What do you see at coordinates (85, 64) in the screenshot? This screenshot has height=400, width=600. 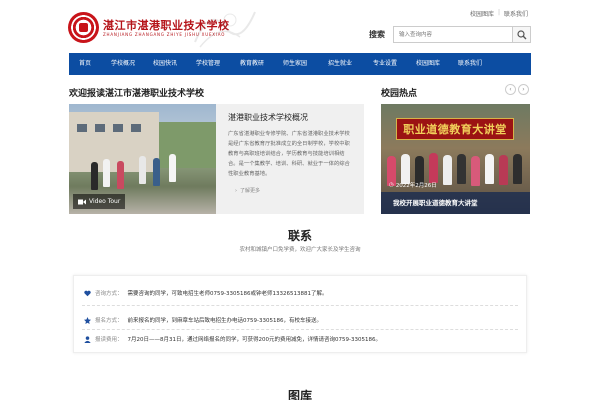 I see `nav-home: 首页` at bounding box center [85, 64].